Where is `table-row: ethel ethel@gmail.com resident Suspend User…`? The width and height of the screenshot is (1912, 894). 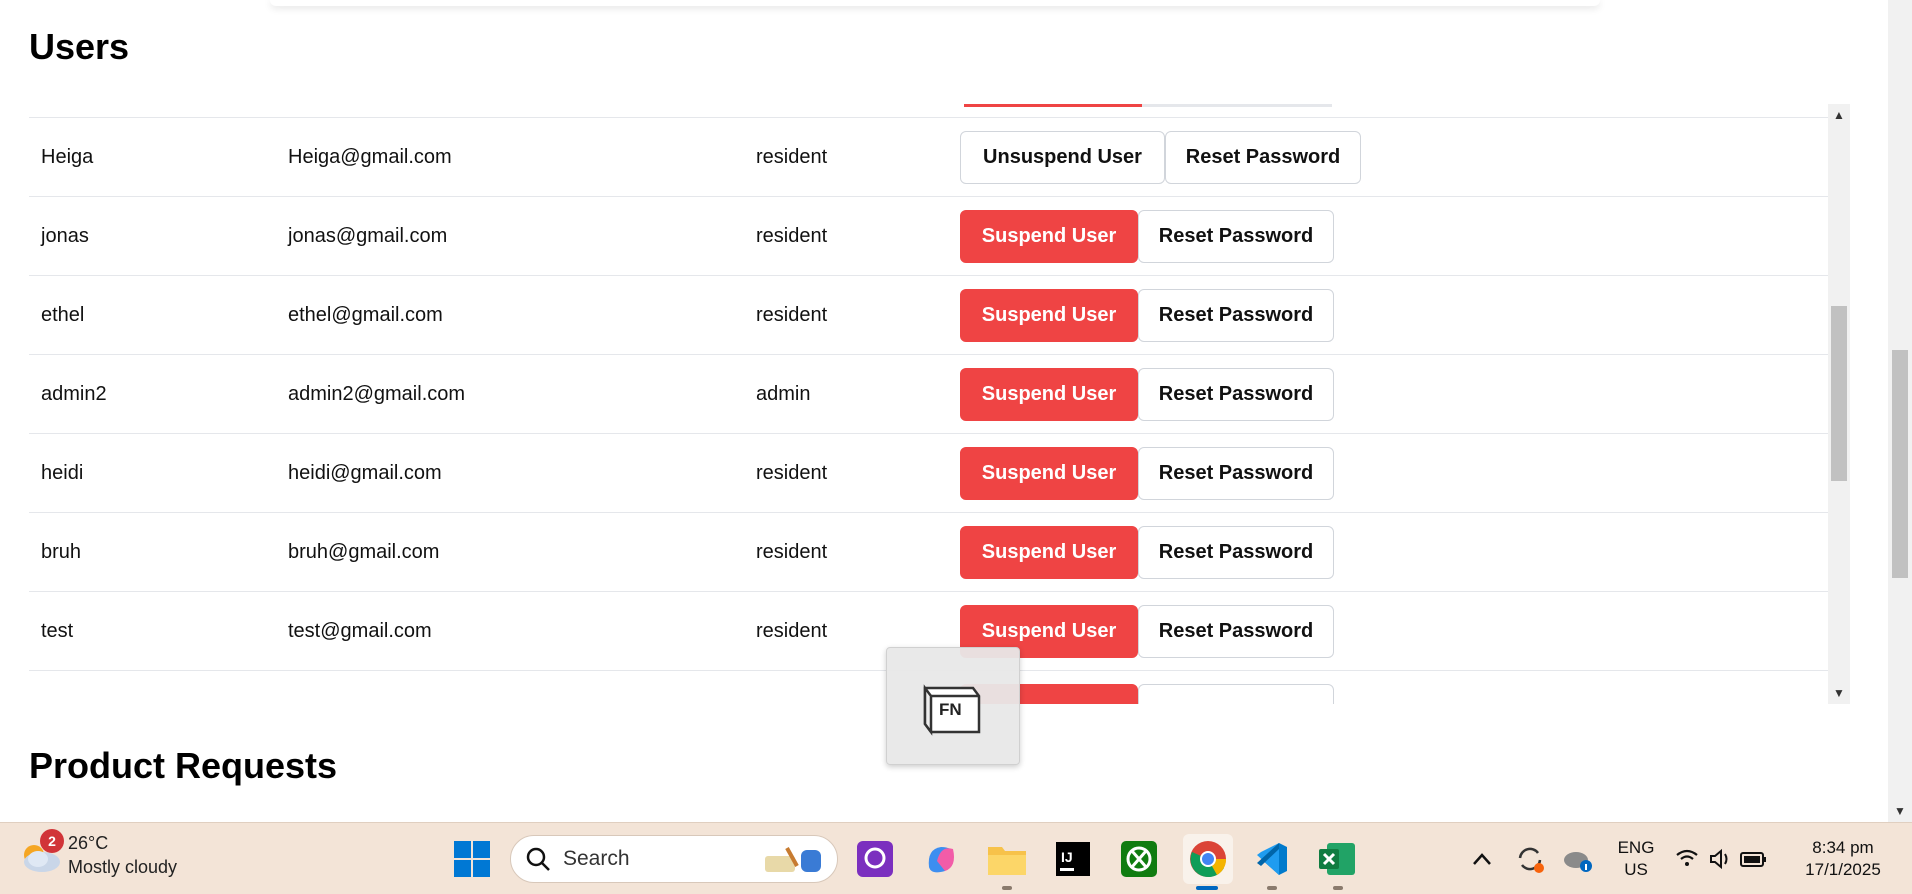 table-row: ethel ethel@gmail.com resident Suspend User… is located at coordinates (929, 314).